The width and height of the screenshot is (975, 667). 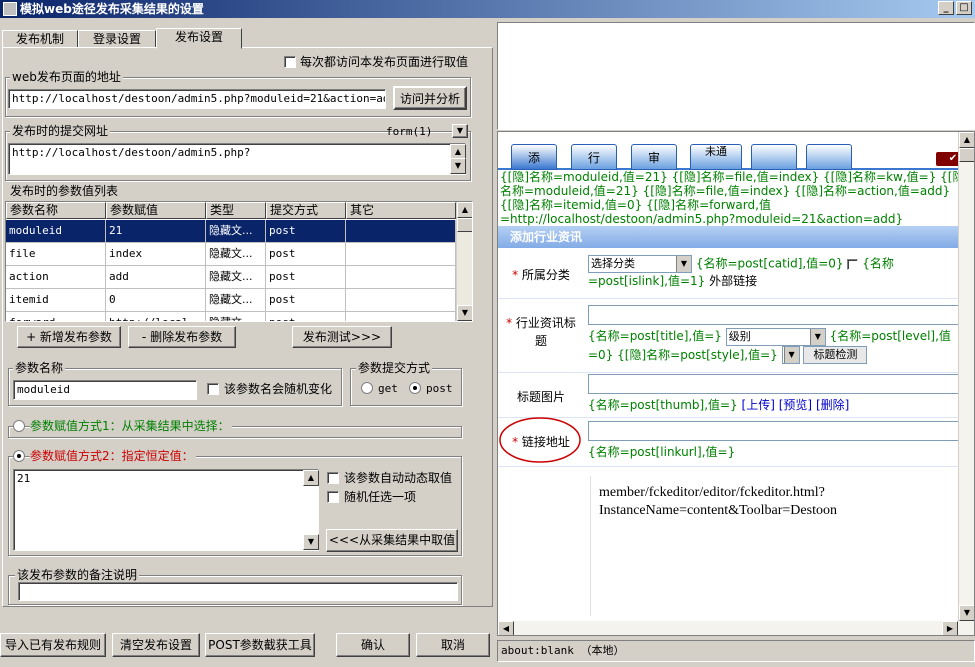 I want to click on preview-link: [预览], so click(x=795, y=405).